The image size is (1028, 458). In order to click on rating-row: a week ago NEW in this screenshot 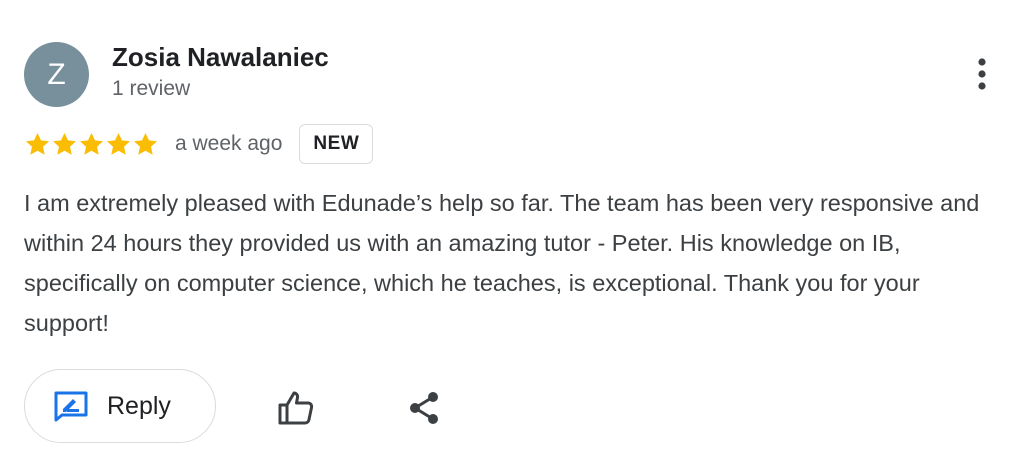, I will do `click(199, 144)`.